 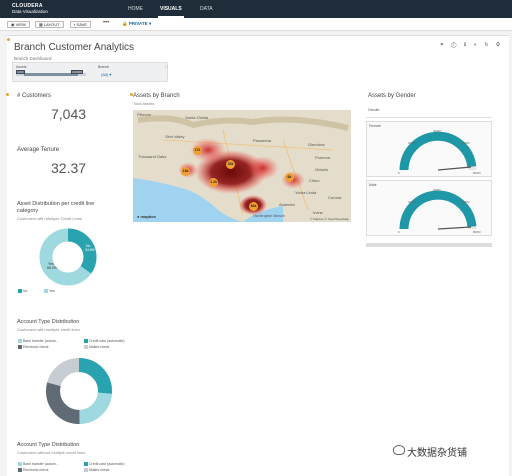 I want to click on legend-label: Yes, so click(x=52, y=291).